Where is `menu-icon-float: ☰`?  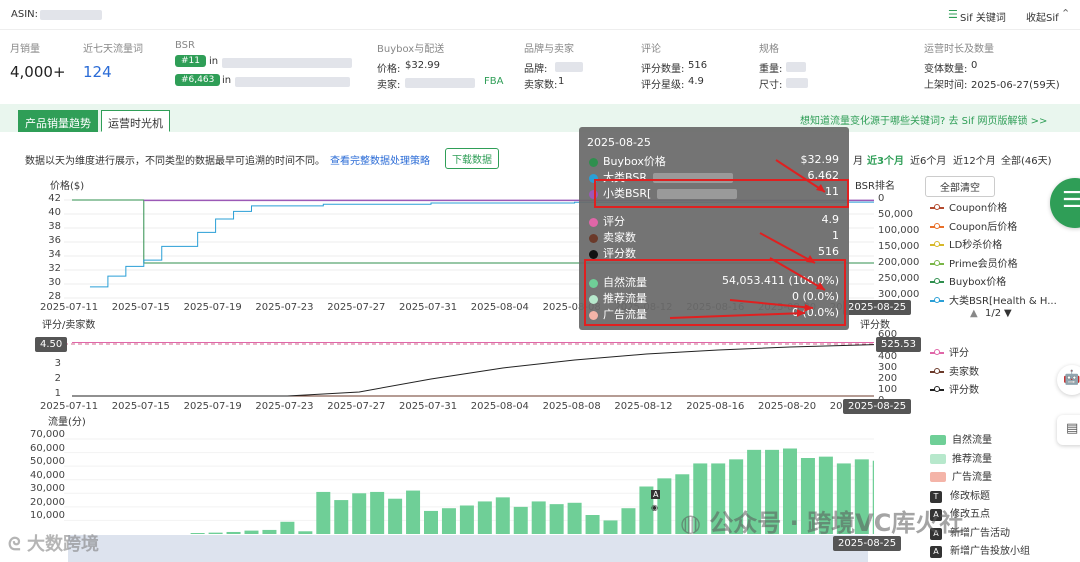 menu-icon-float: ☰ is located at coordinates (1071, 200).